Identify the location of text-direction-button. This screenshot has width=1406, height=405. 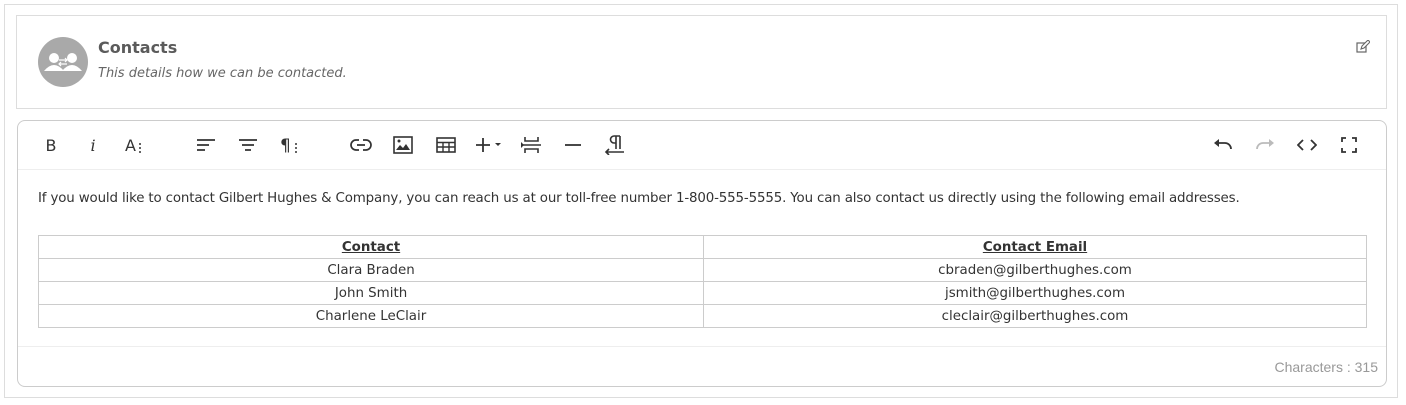
(615, 145).